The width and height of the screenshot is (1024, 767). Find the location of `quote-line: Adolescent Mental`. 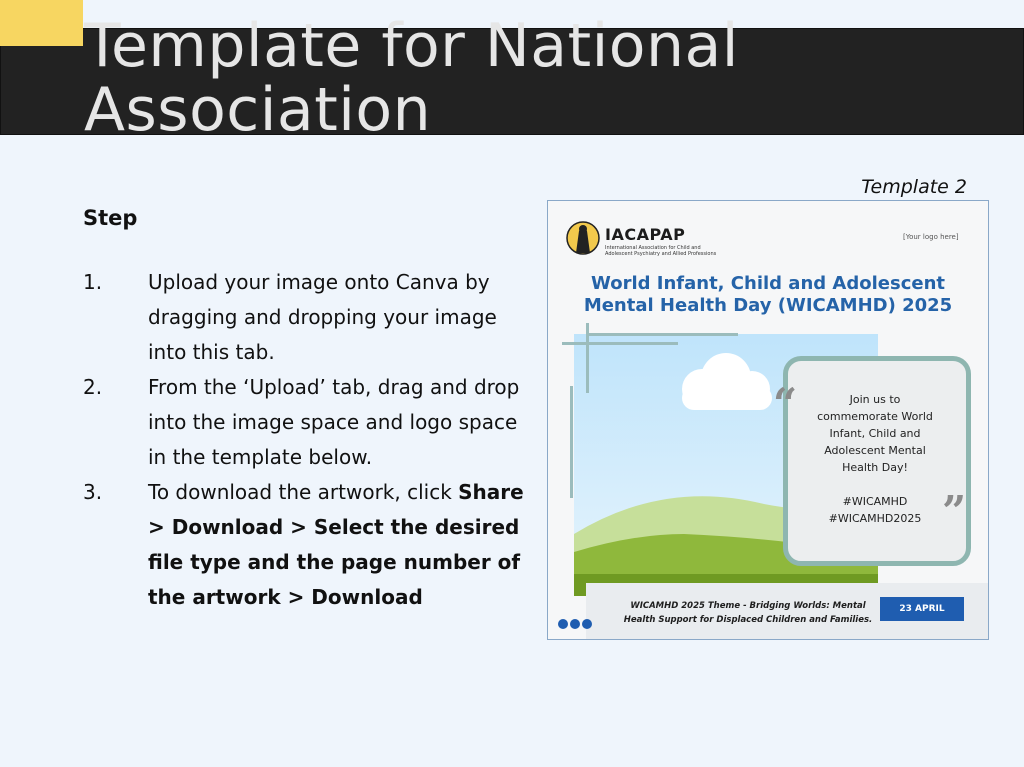

quote-line: Adolescent Mental is located at coordinates (875, 450).